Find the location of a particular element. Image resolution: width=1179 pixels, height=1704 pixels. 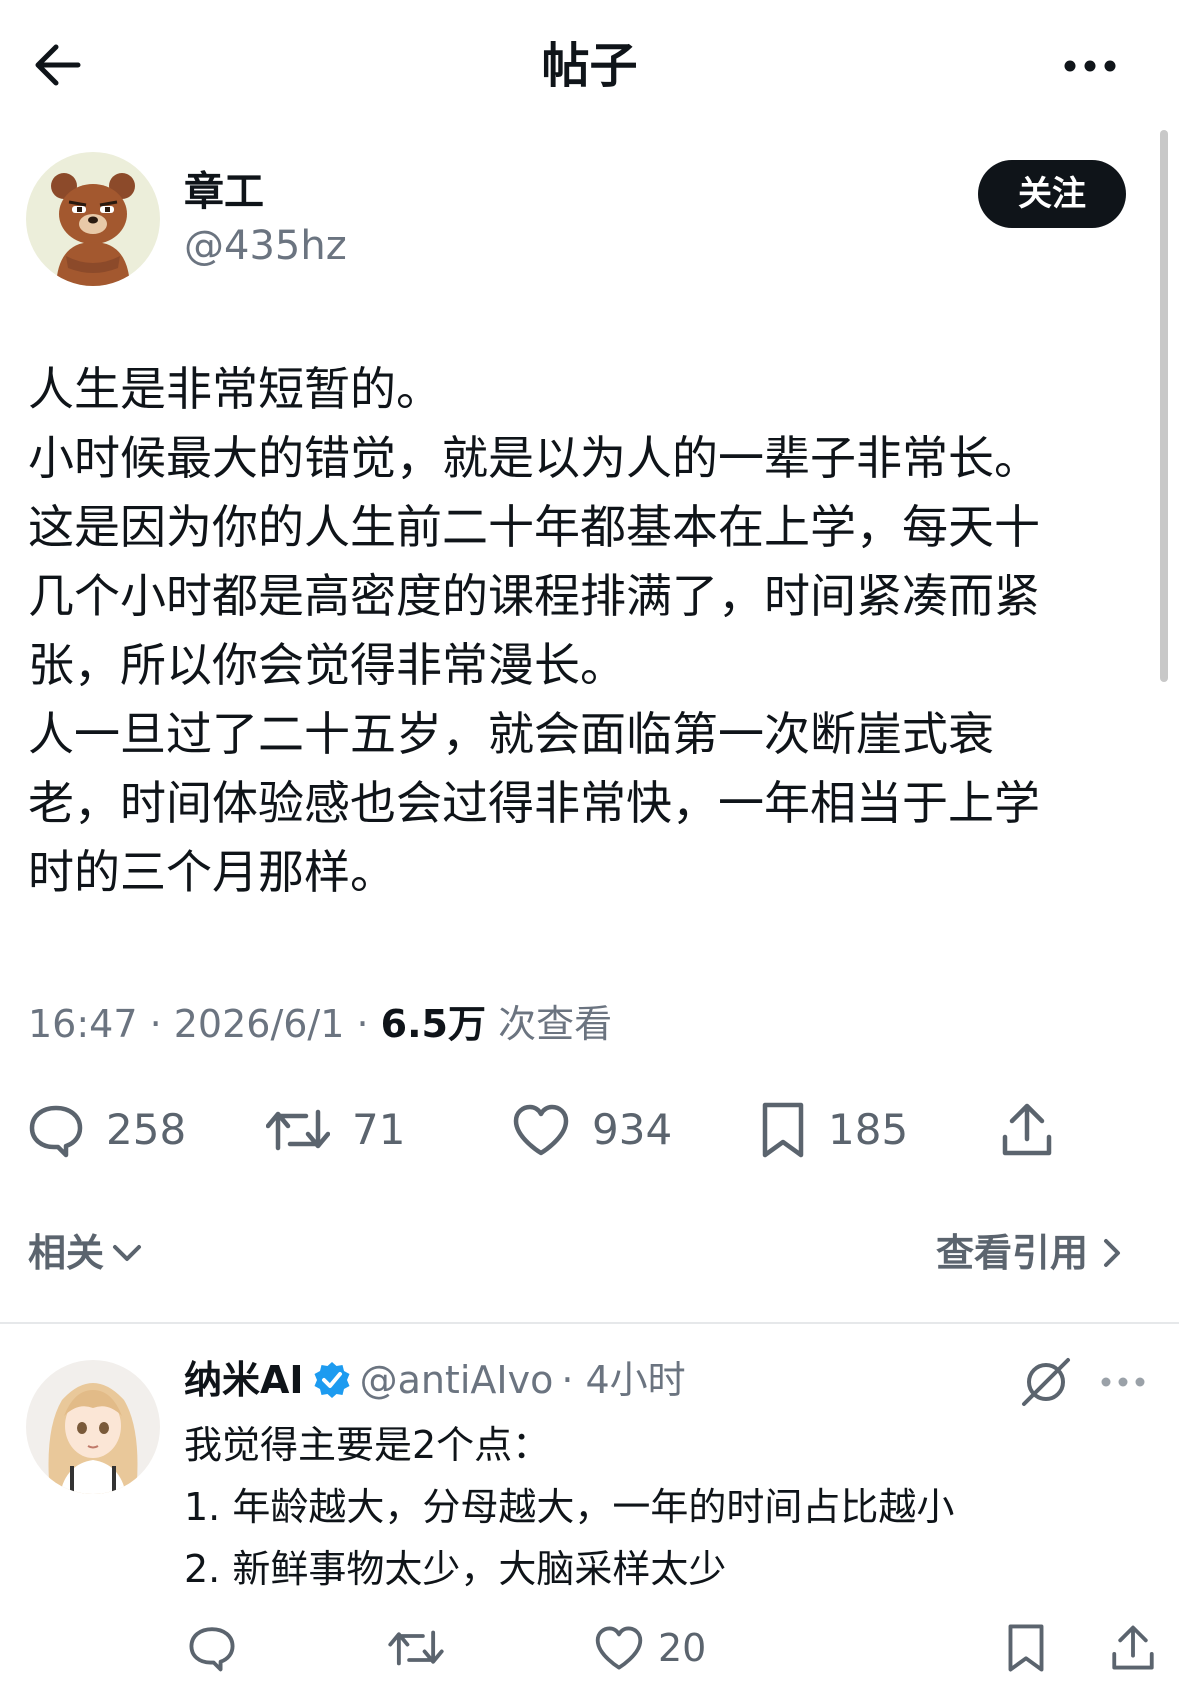

reply-header: 纳米AI @antiAIvo · 4小时 is located at coordinates (435, 1380).